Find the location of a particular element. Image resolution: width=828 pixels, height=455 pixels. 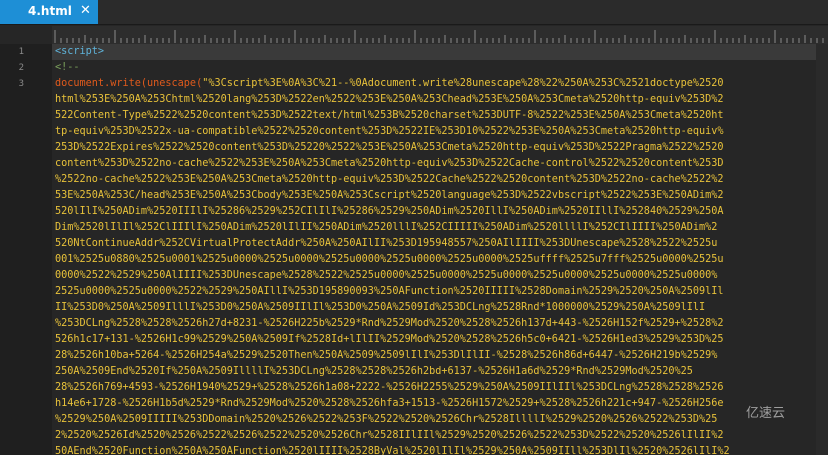

tab-bar: 4.html ✕ is located at coordinates (414, 12).